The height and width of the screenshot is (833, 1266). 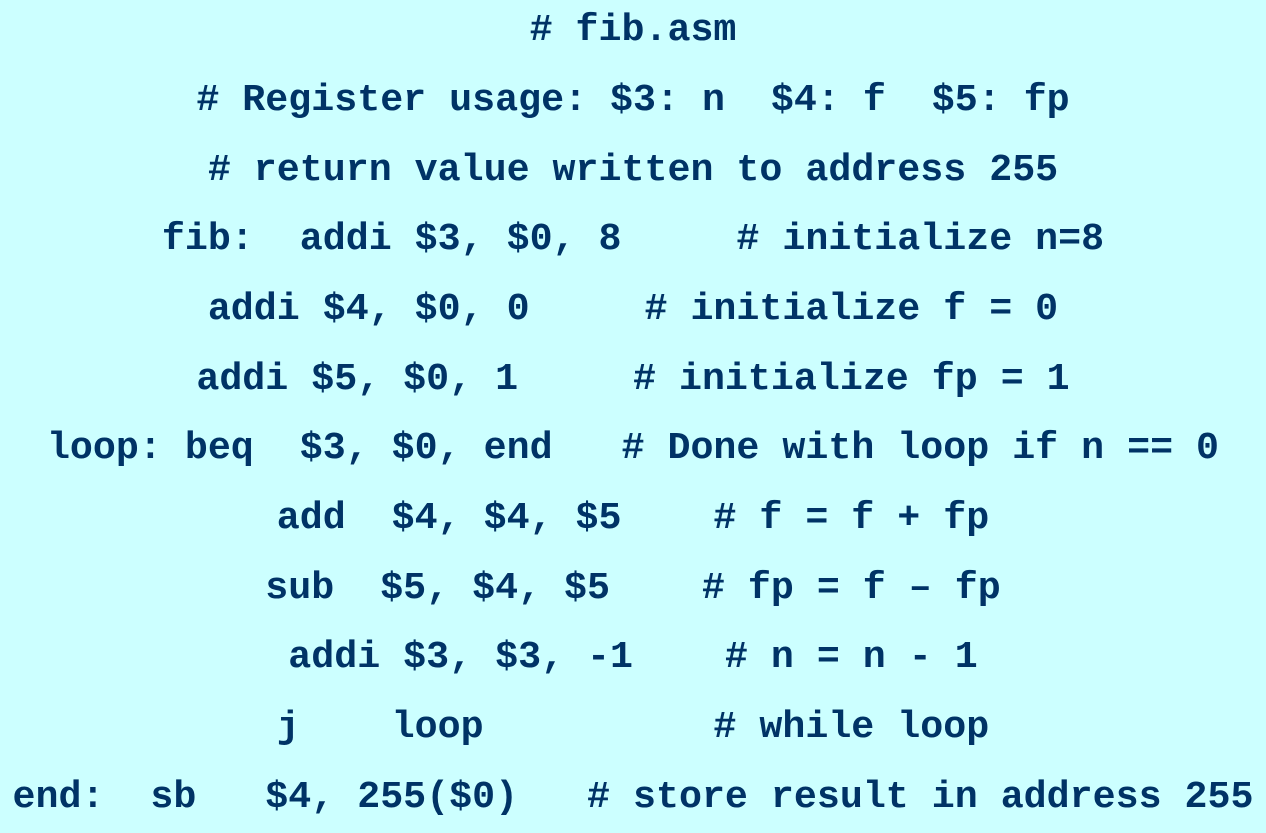 What do you see at coordinates (633, 100) in the screenshot?
I see `register-usage-comment: # Register usage: $3: n $4: f $5: fp` at bounding box center [633, 100].